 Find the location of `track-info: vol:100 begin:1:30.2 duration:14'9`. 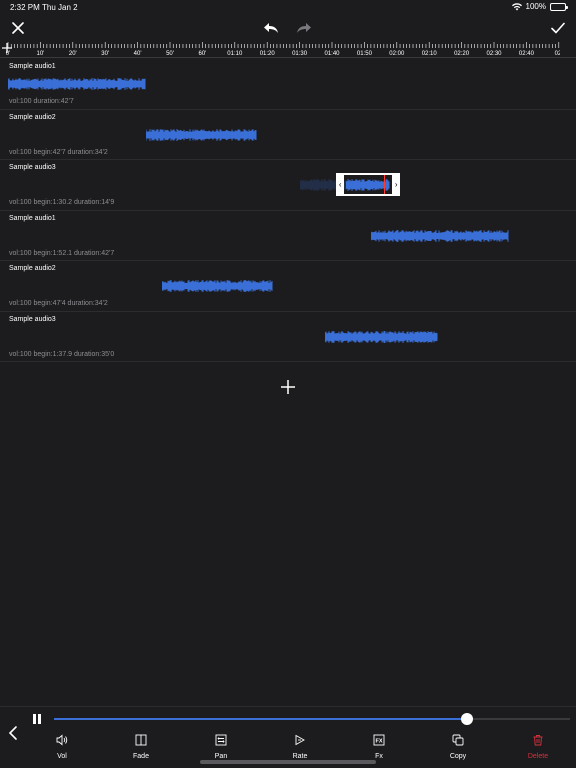

track-info: vol:100 begin:1:30.2 duration:14'9 is located at coordinates (62, 202).